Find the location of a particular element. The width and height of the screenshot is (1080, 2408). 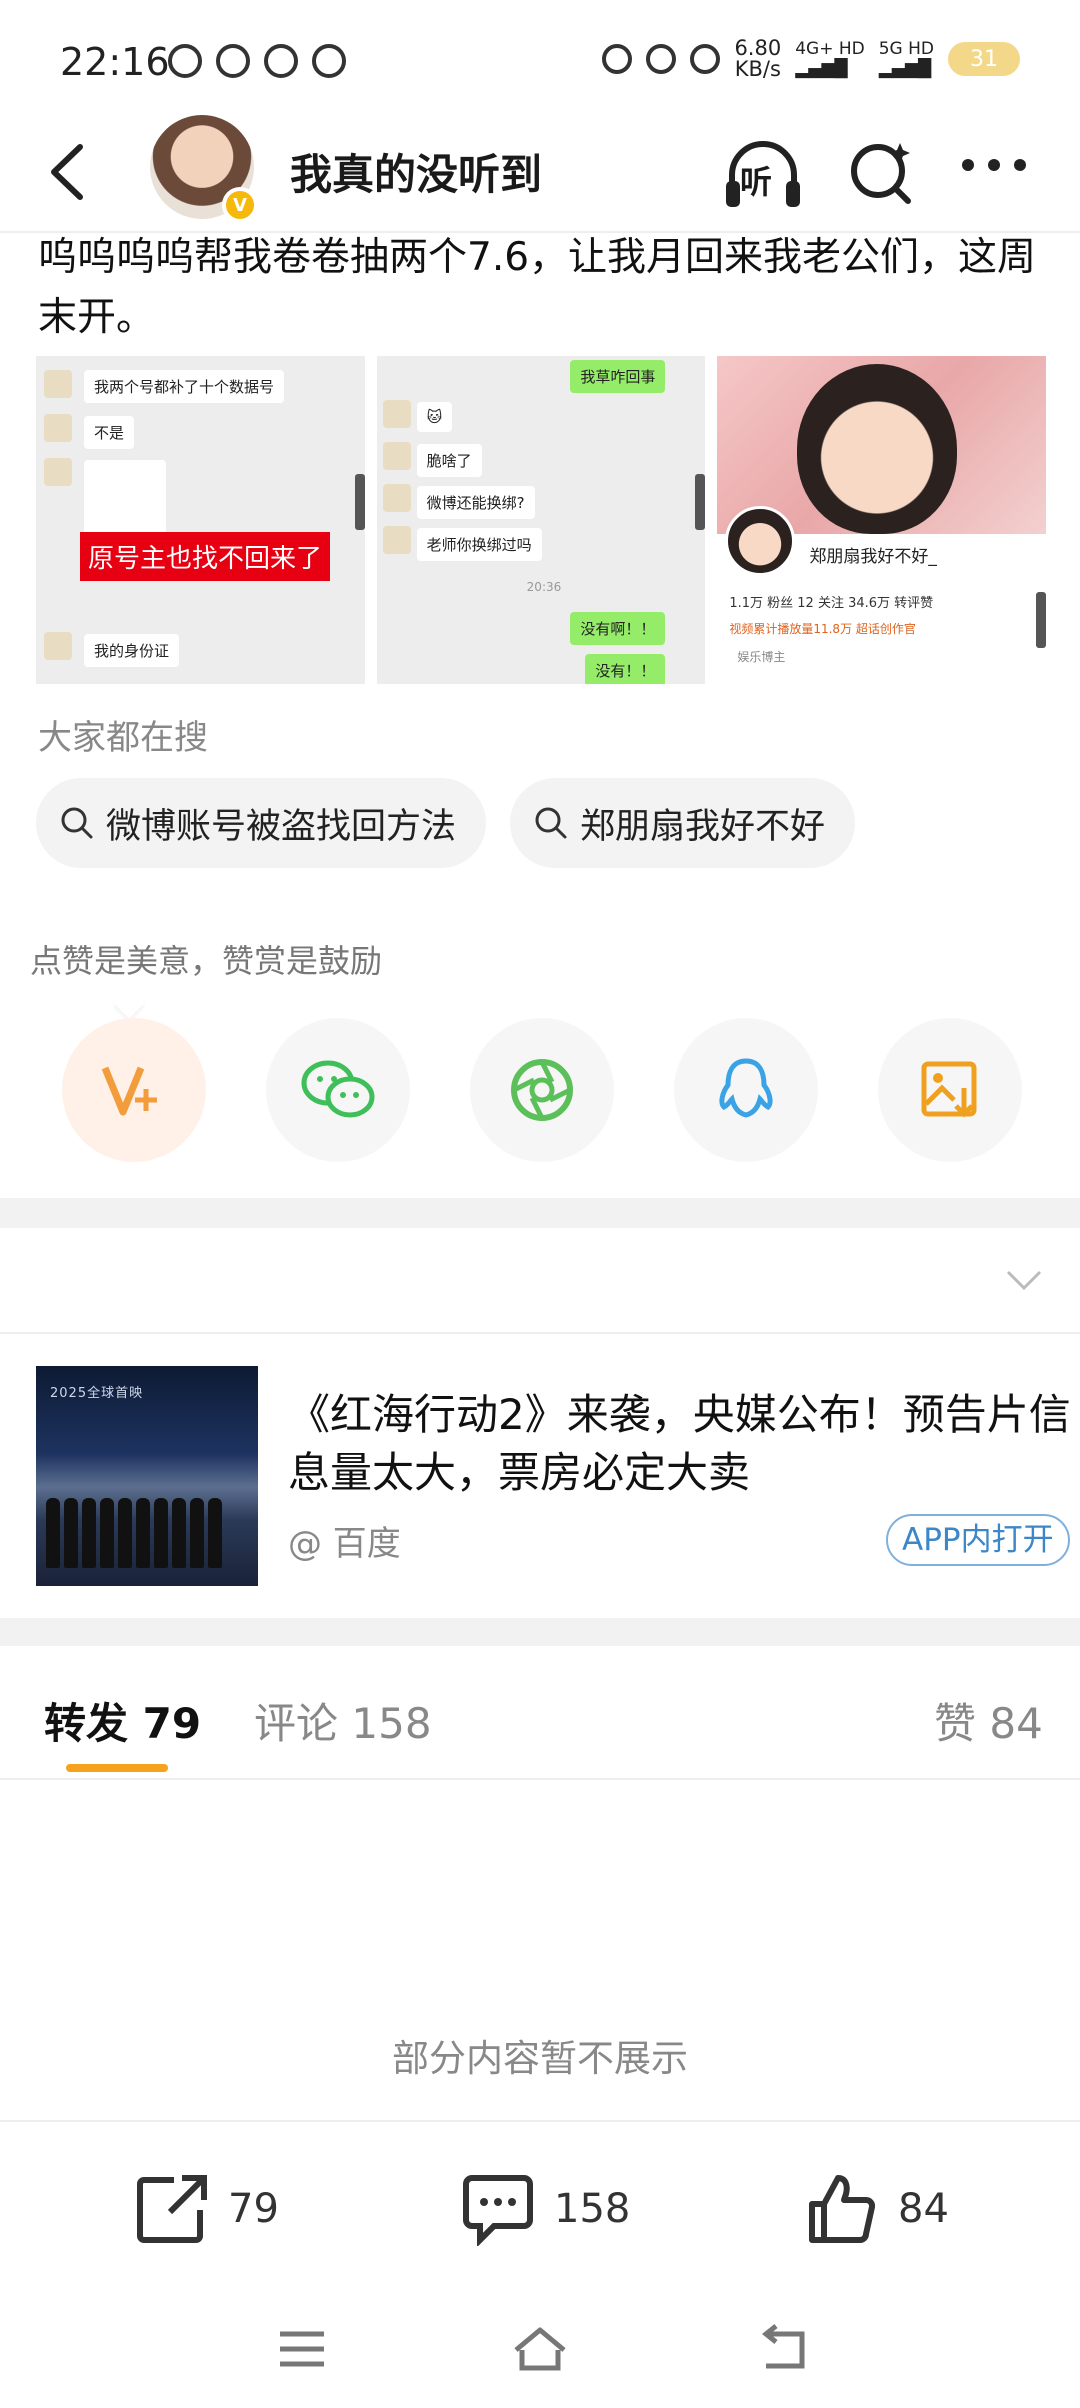

menu-icon is located at coordinates (302, 2349).